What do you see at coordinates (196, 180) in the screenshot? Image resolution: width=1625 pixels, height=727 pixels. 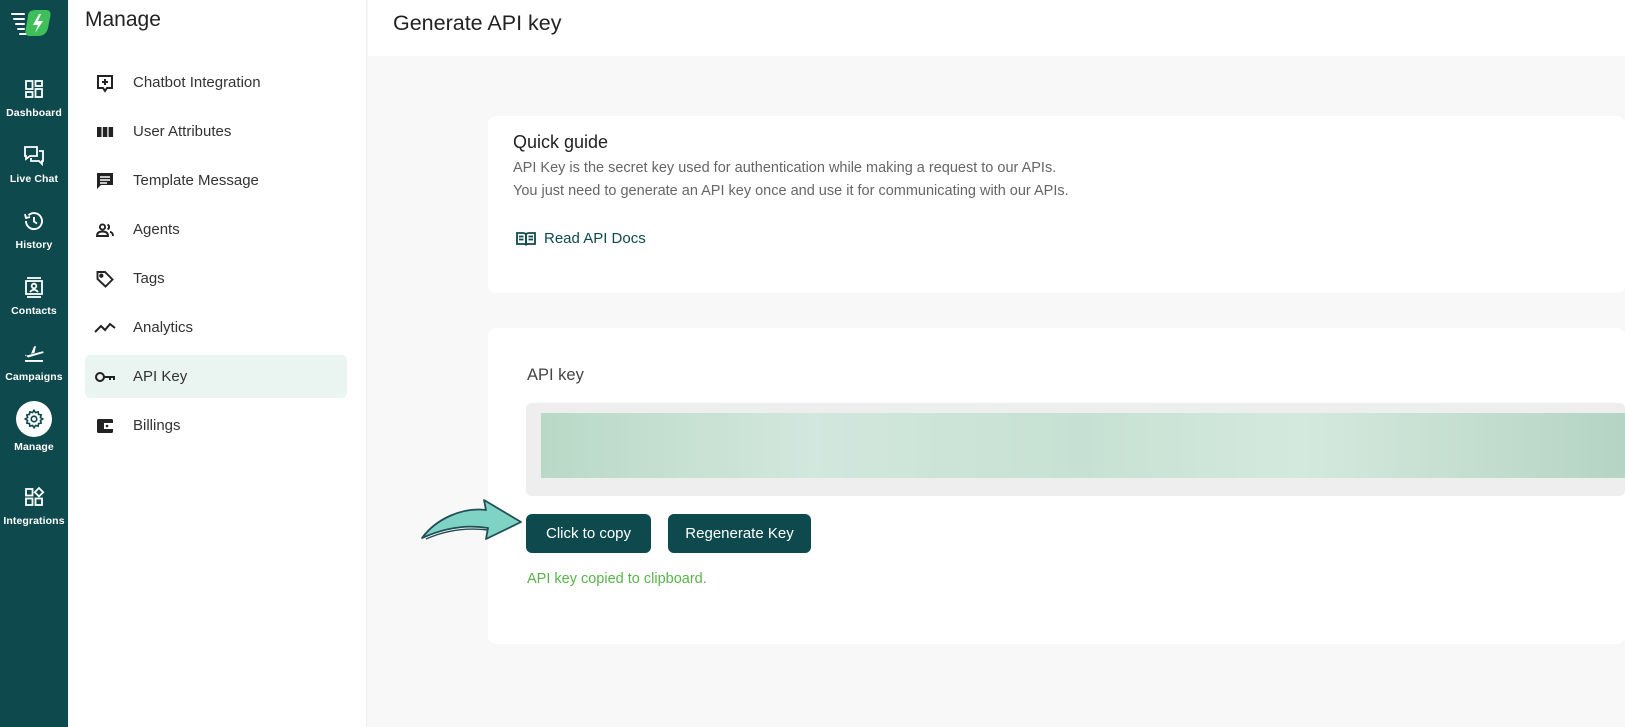 I see `menu-label: Template Message` at bounding box center [196, 180].